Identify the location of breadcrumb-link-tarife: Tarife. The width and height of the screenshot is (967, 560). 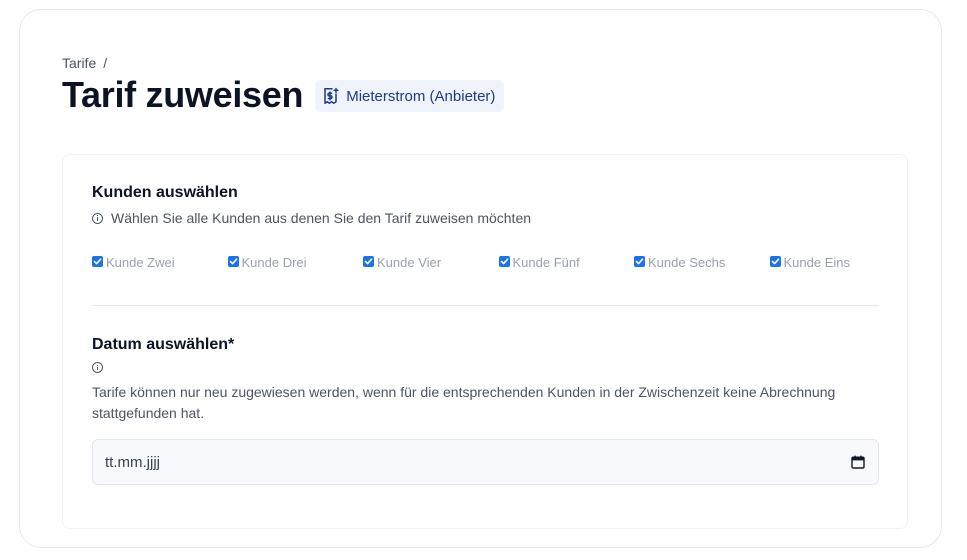
(79, 63).